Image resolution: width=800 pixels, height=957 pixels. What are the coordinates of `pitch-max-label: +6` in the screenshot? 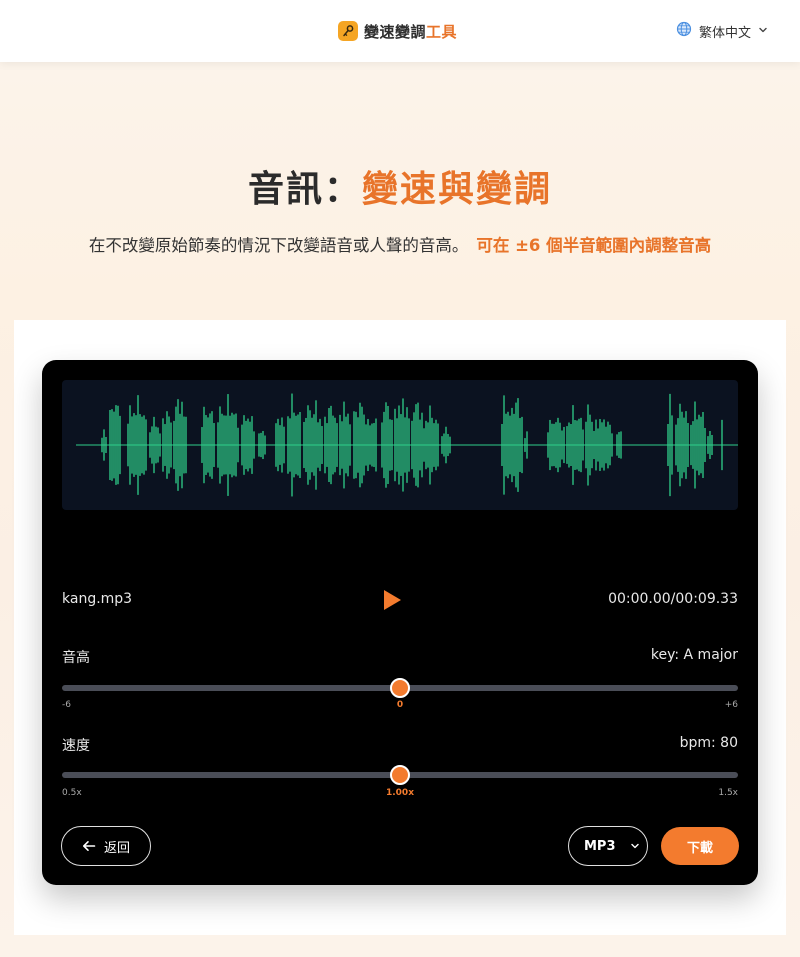 It's located at (731, 705).